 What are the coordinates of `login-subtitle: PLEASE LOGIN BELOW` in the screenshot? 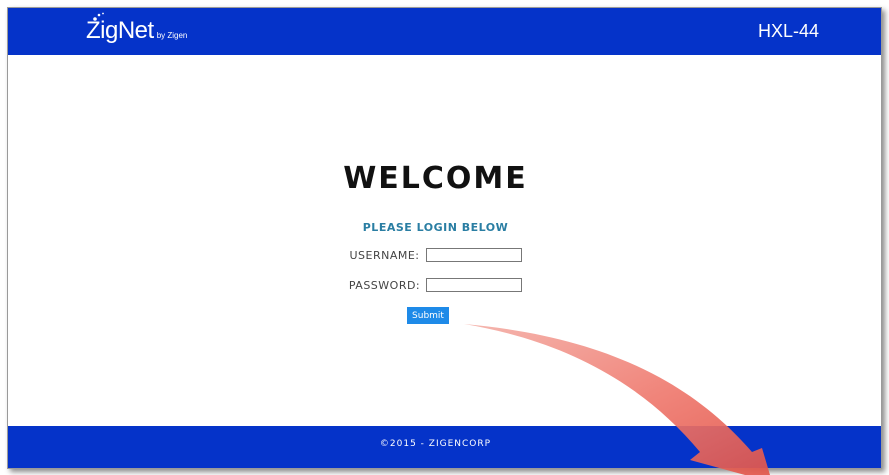 It's located at (435, 227).